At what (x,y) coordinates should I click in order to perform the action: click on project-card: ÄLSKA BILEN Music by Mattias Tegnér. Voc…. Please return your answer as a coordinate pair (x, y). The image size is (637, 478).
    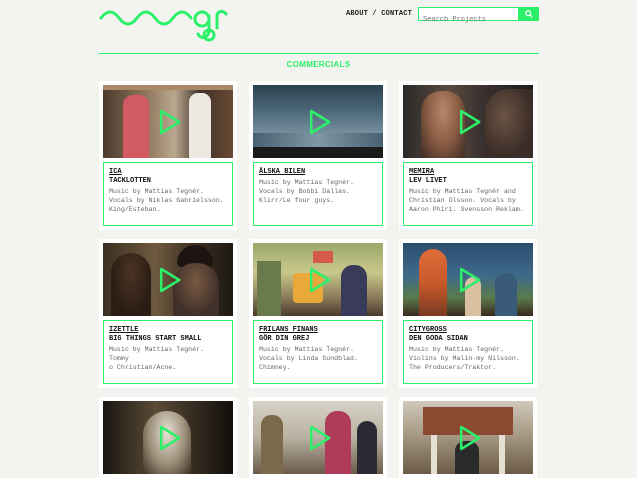
    Looking at the image, I should click on (318, 155).